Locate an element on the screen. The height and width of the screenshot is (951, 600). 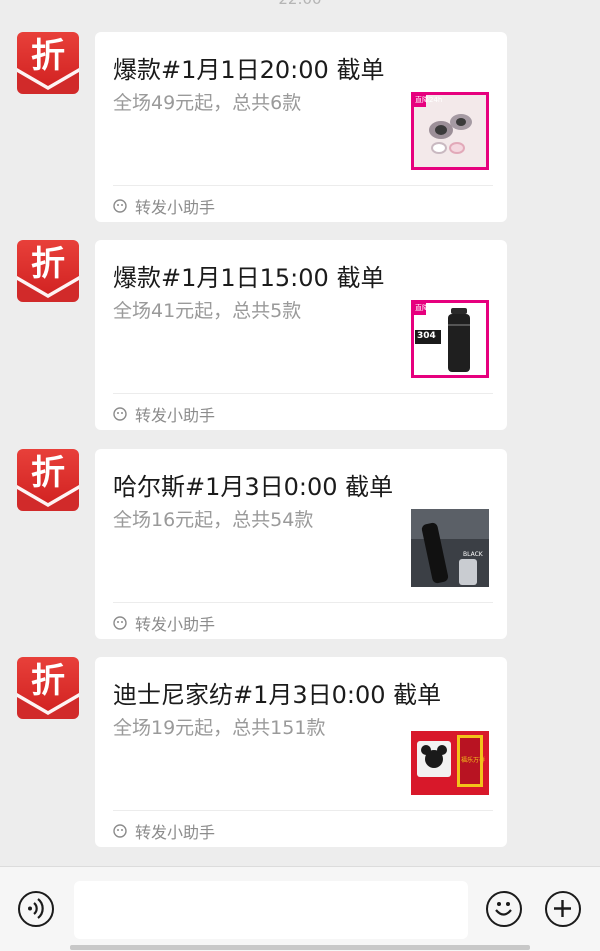
plus-icon is located at coordinates (562, 908).